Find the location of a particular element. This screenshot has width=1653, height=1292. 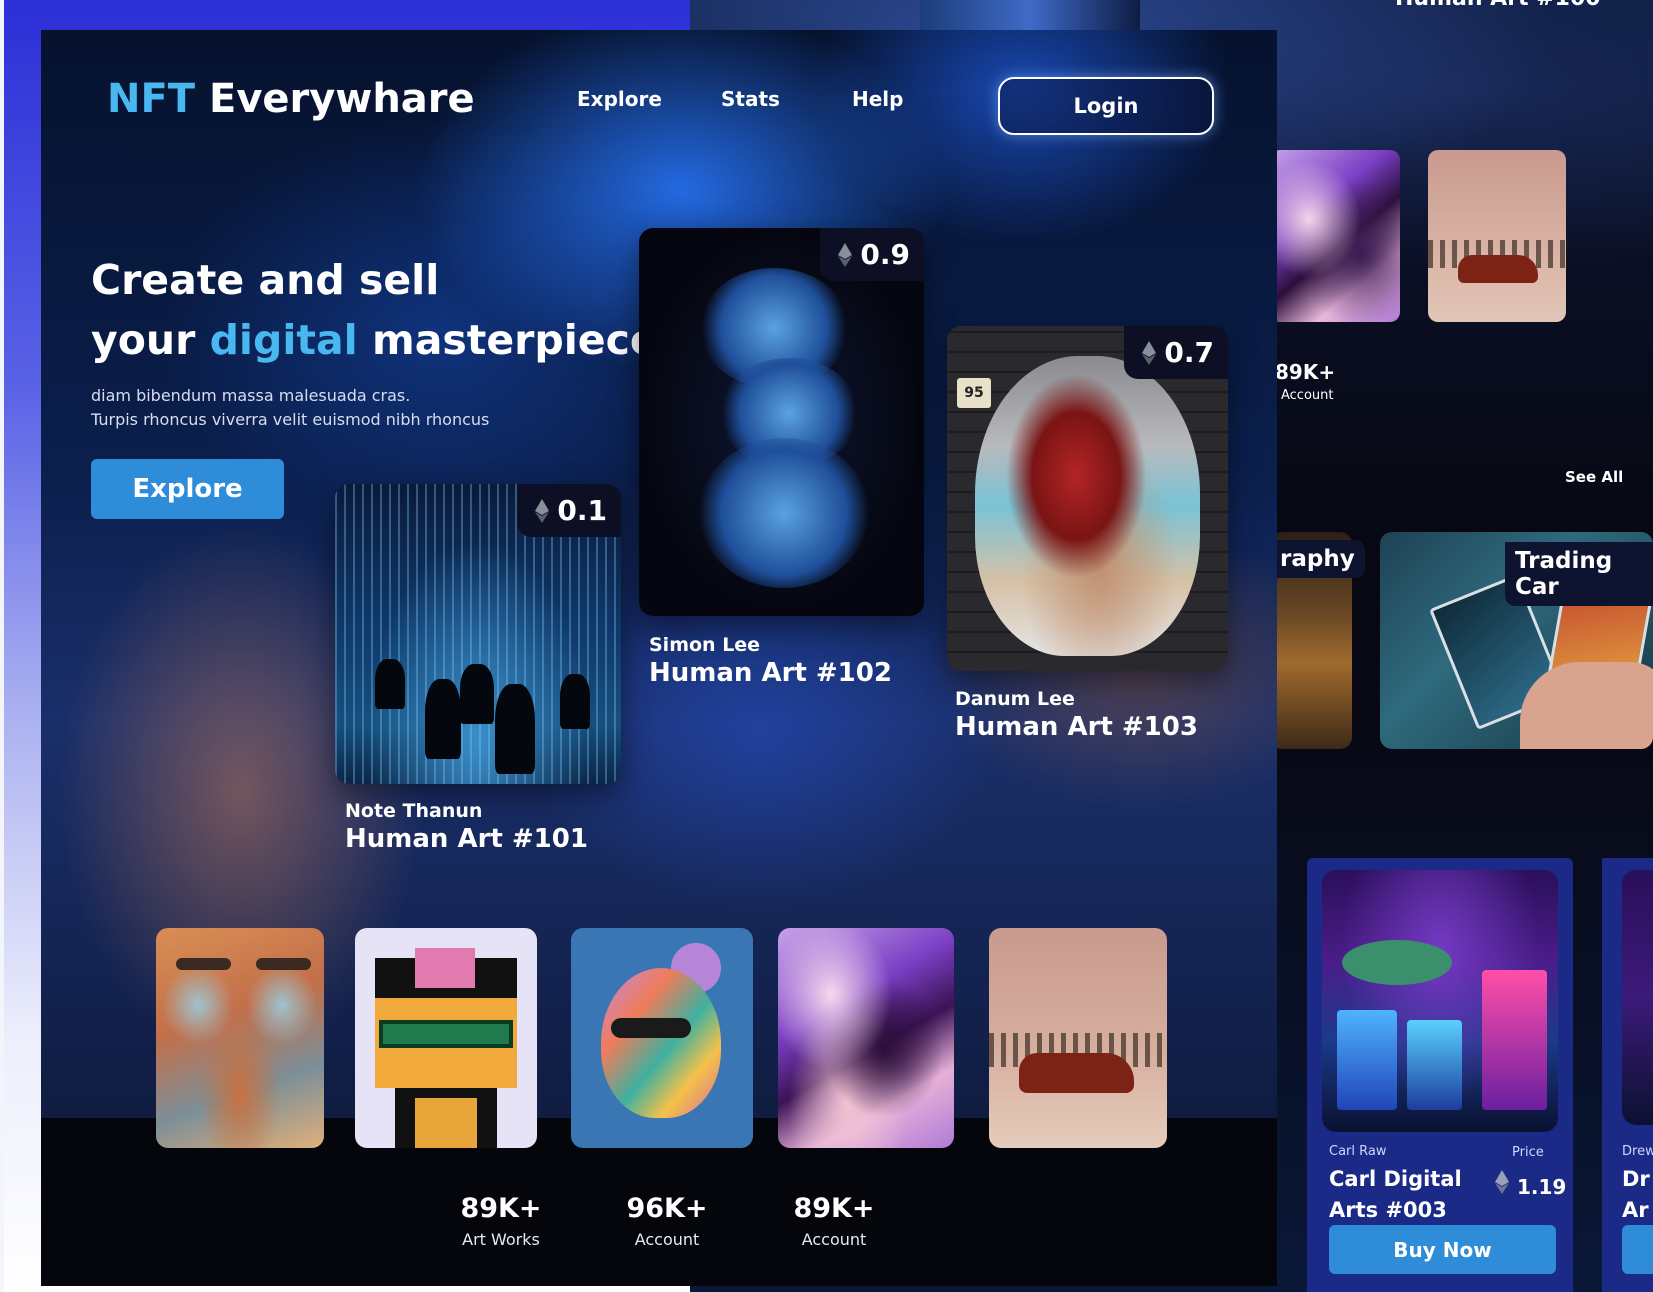

gallery-thumb-pixel-bear is located at coordinates (446, 1038).